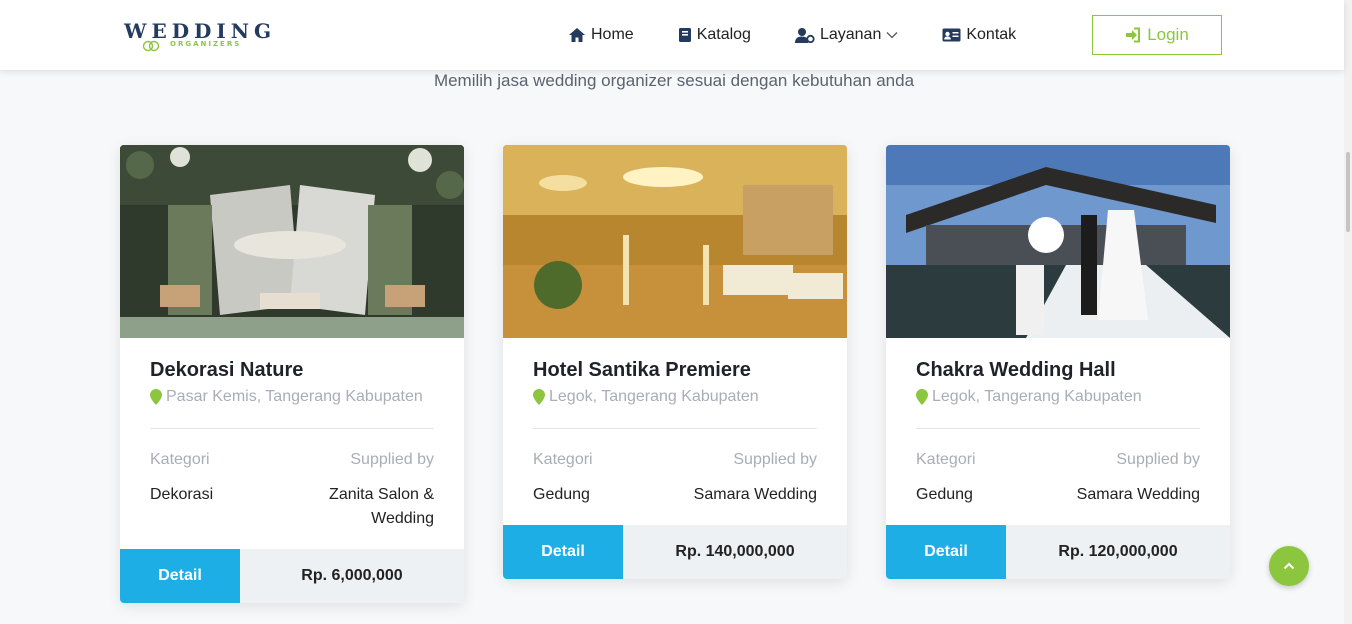 This screenshot has height=624, width=1352. Describe the element at coordinates (352, 576) in the screenshot. I see `card-price: Rp. 6,000,000` at that location.